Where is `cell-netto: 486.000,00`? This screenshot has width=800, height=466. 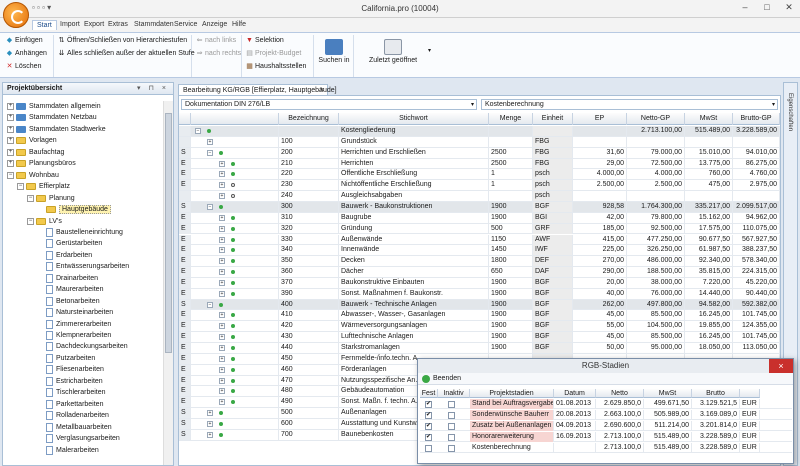 cell-netto: 486.000,00 is located at coordinates (656, 261).